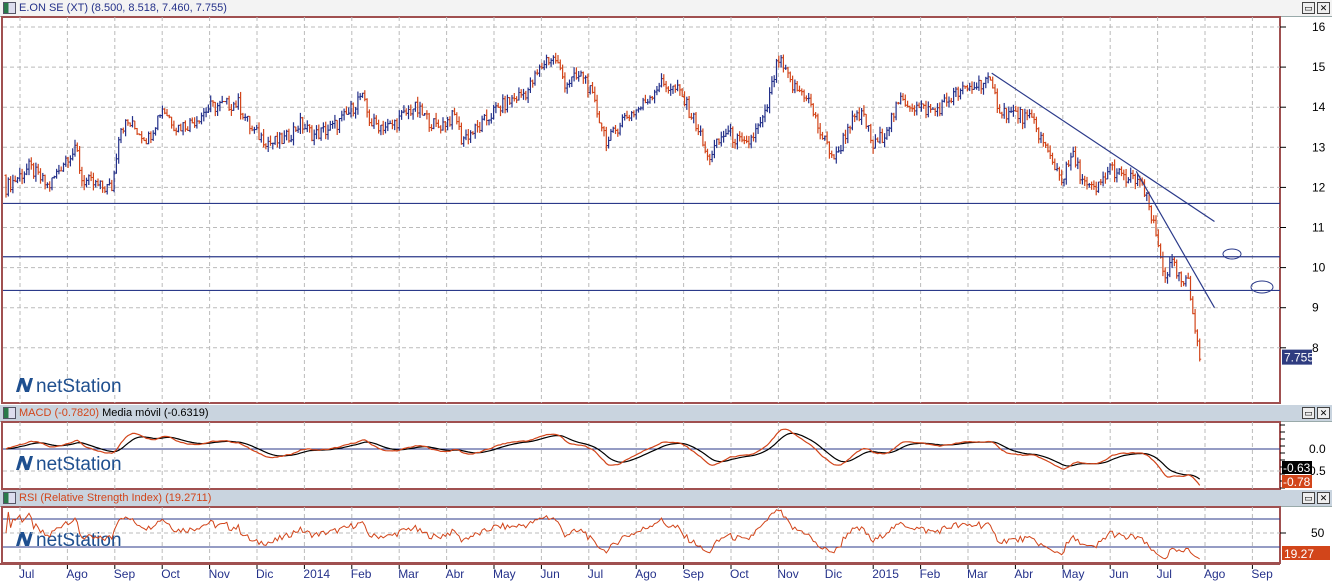 The image size is (1332, 582). Describe the element at coordinates (1319, 187) in the screenshot. I see `price-tick-label: 12` at that location.